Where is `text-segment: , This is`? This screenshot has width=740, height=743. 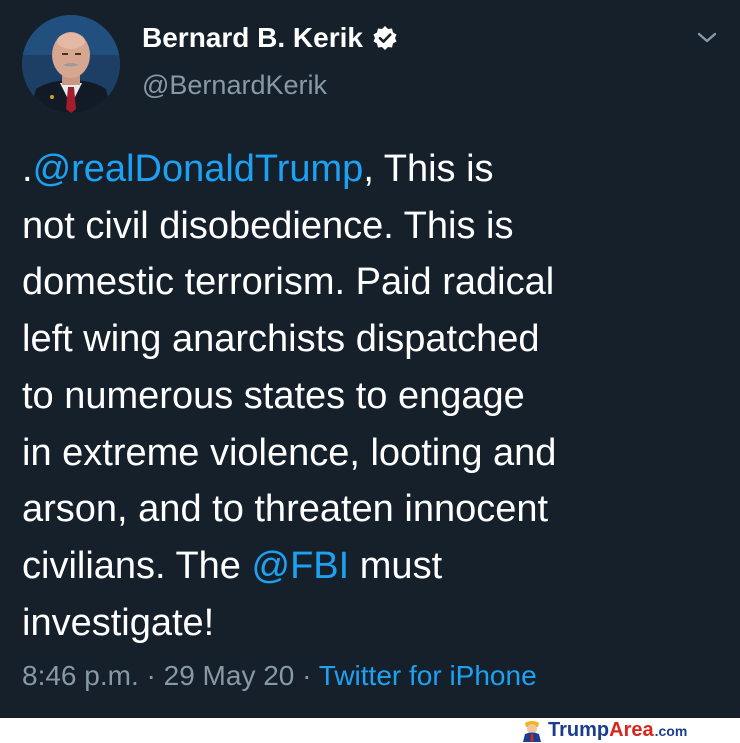
text-segment: , This is is located at coordinates (428, 169).